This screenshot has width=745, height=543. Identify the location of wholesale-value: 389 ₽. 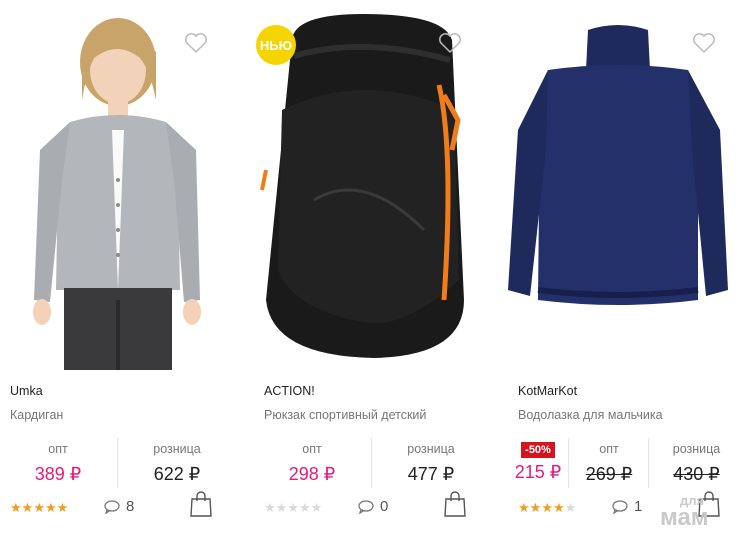
(58, 474).